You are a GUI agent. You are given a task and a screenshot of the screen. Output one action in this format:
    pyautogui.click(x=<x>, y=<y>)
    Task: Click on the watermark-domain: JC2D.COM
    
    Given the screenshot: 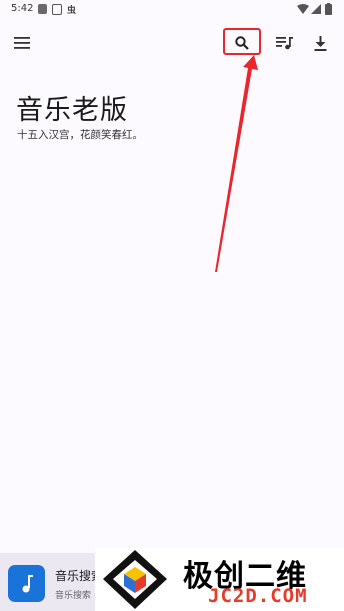 What is the action you would take?
    pyautogui.click(x=258, y=596)
    